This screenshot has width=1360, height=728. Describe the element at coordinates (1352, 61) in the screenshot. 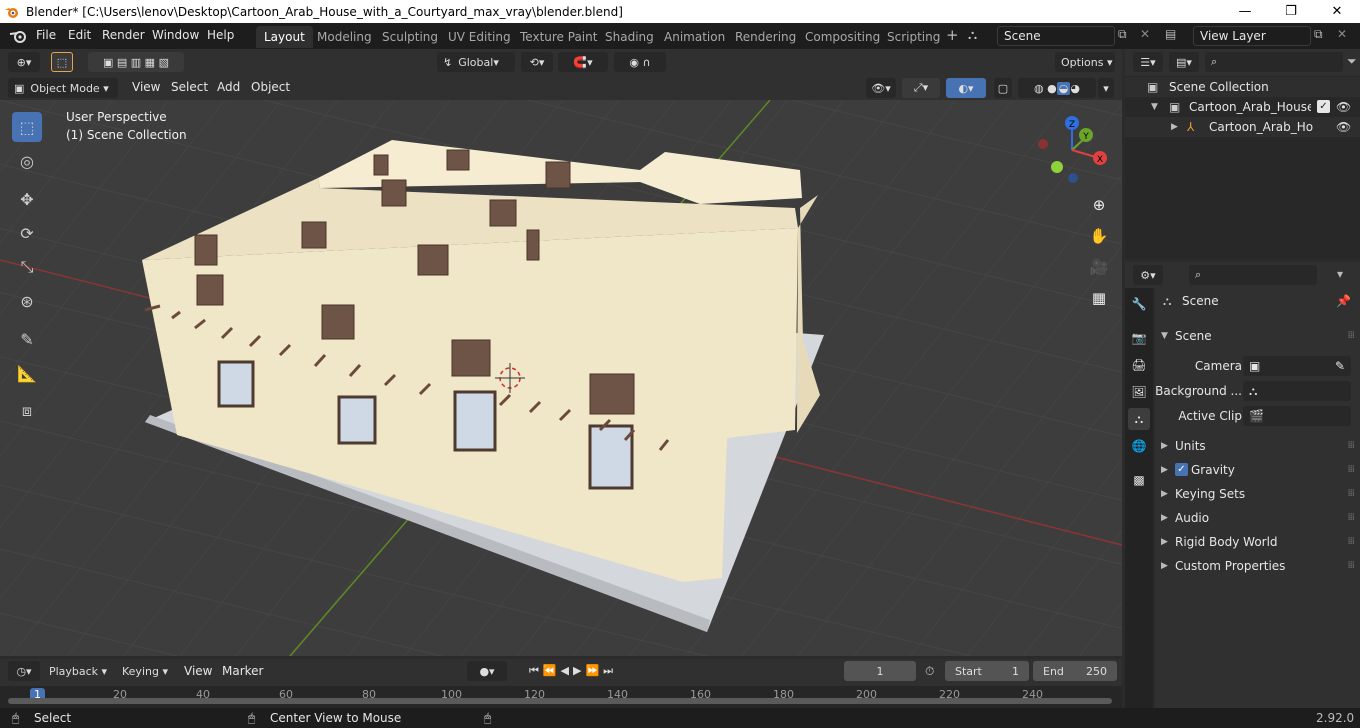

I see `filter-icon: ⏷` at that location.